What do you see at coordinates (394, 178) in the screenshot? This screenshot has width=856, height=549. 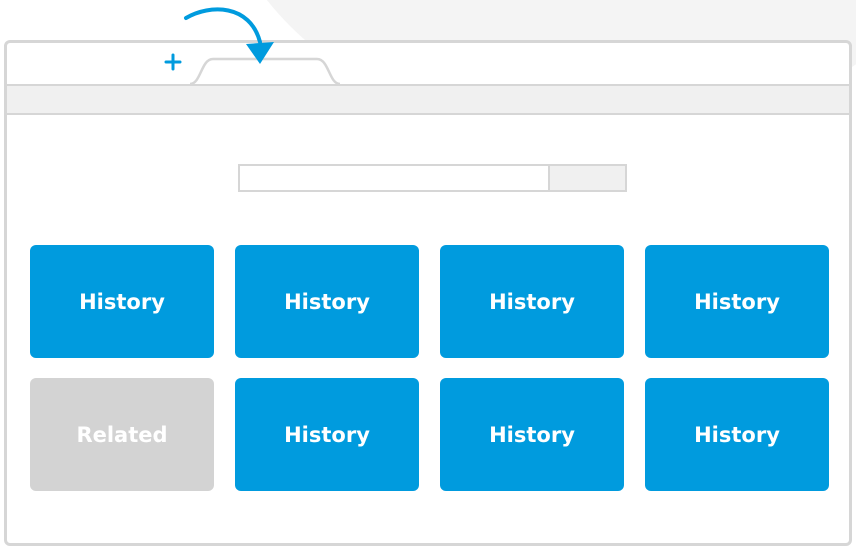 I see `search-input` at bounding box center [394, 178].